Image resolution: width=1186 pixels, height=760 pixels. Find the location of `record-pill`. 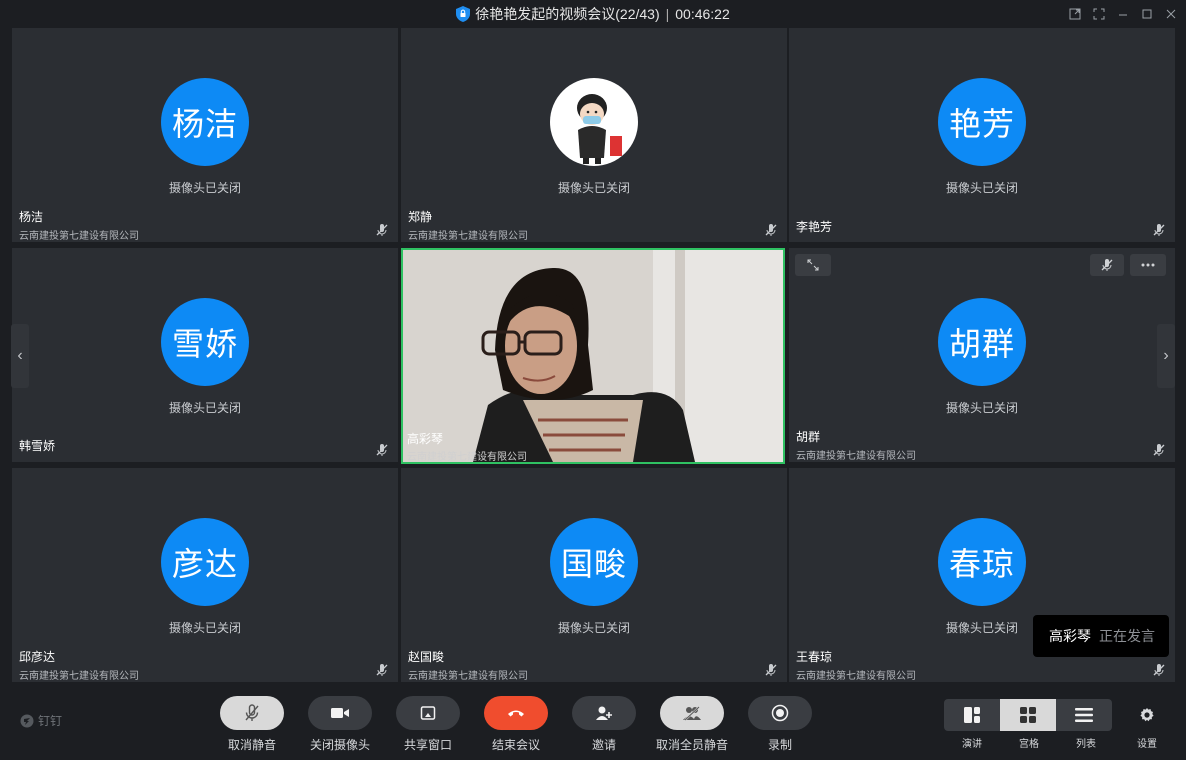

record-pill is located at coordinates (780, 713).